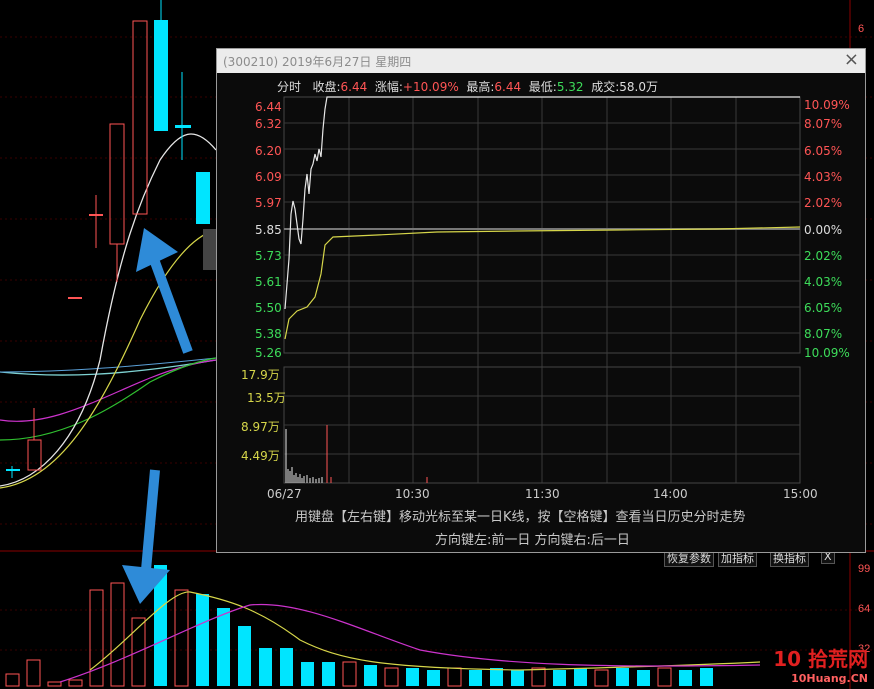  I want to click on watermark-domain: 10Huang.CN, so click(829, 678).